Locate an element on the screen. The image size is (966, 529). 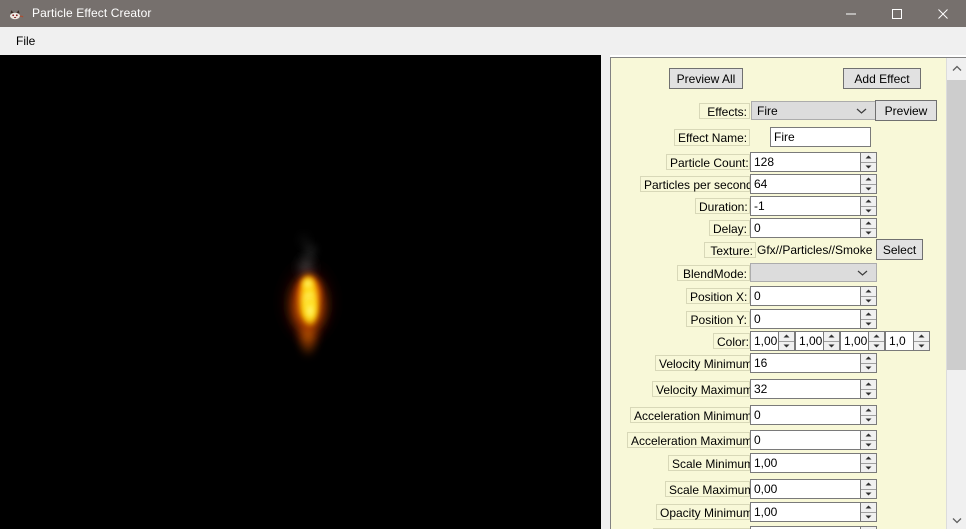
color-r-value: 1,00 is located at coordinates (766, 341).